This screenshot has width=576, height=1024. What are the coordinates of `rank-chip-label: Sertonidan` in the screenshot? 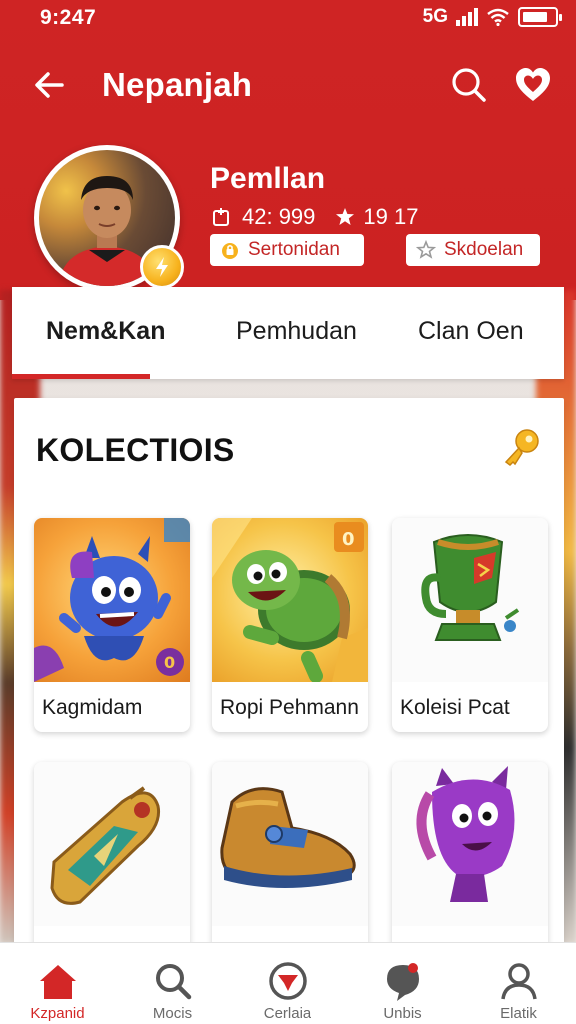 It's located at (294, 249).